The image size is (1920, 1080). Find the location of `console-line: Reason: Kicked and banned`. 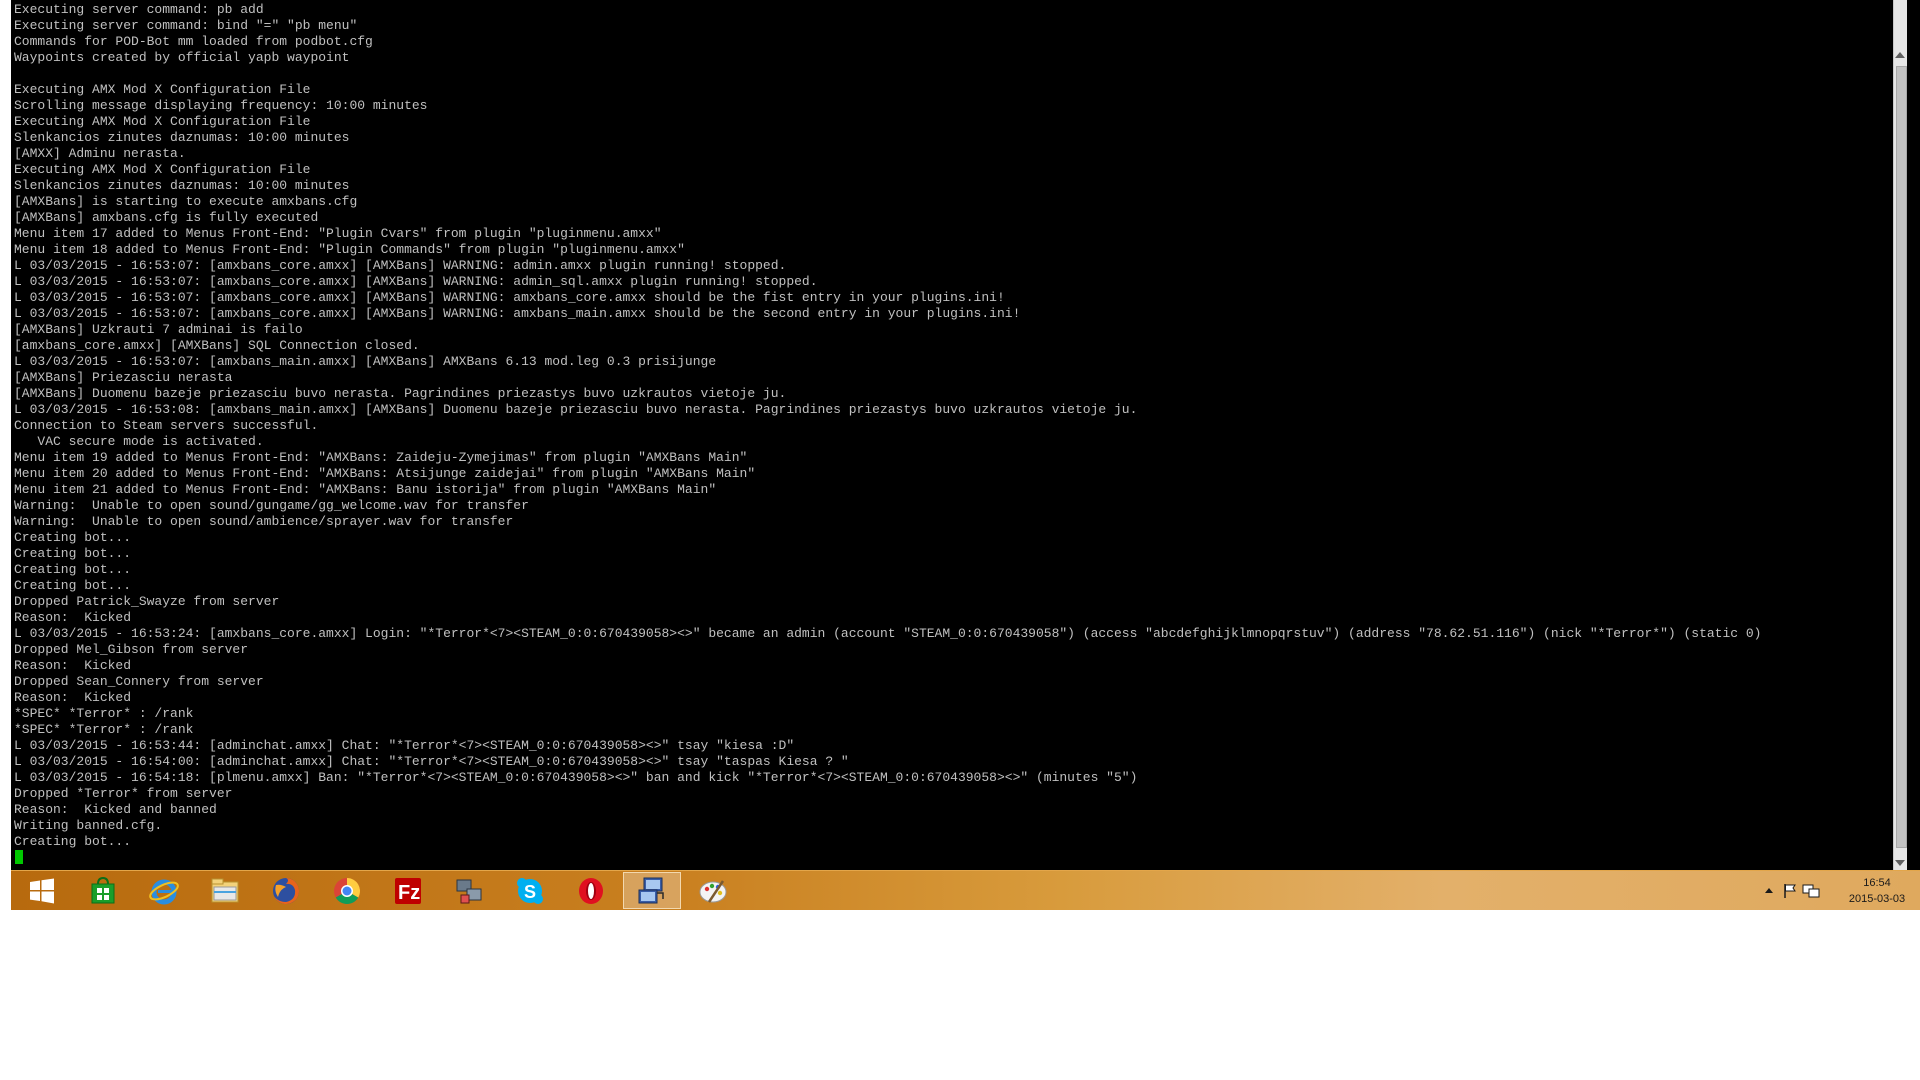

console-line: Reason: Kicked and banned is located at coordinates (115, 809).